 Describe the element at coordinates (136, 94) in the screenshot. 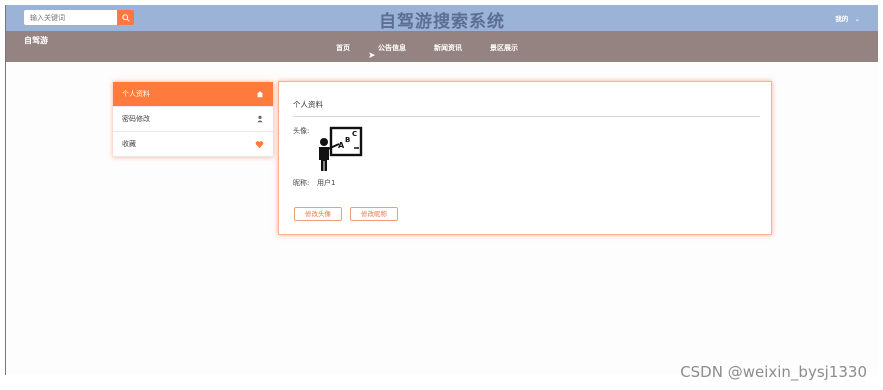

I see `sidebar-item-label: 个人资料` at that location.